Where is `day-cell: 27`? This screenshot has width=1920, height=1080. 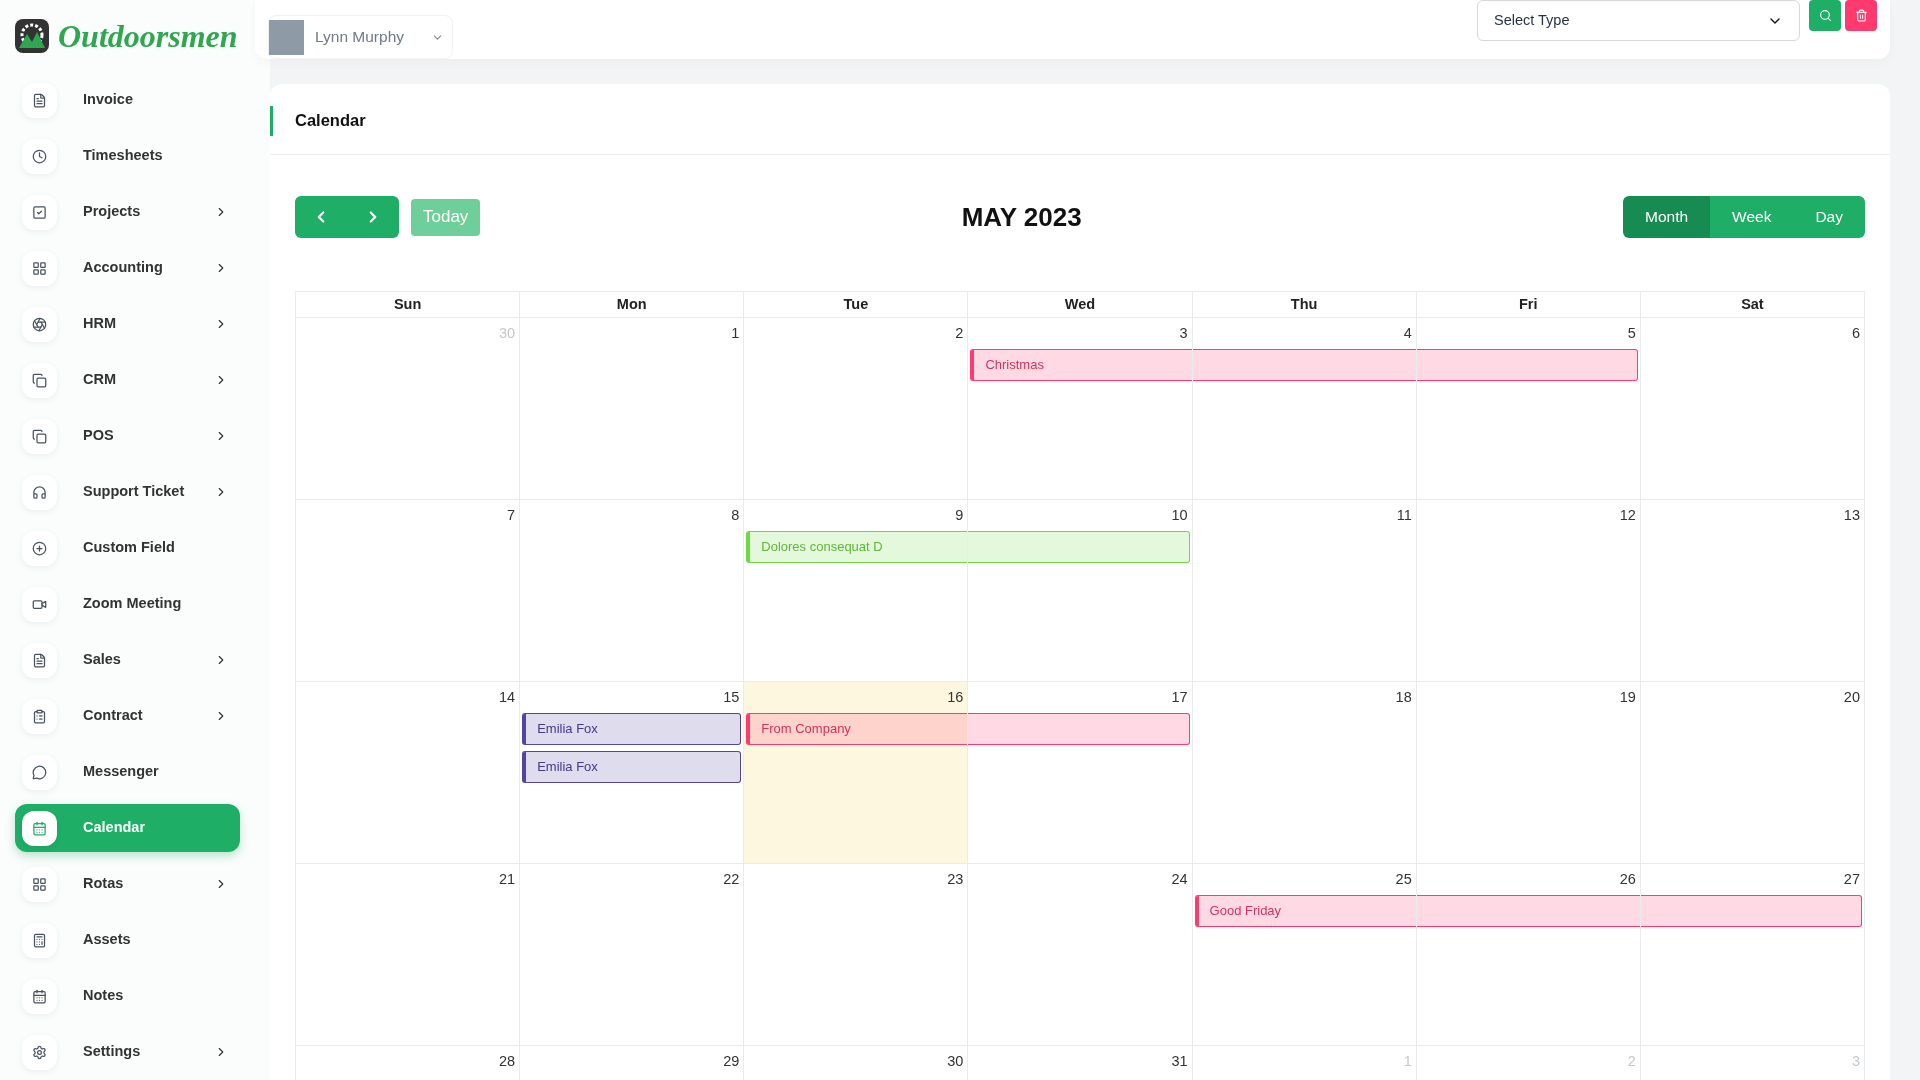
day-cell: 27 is located at coordinates (1752, 955).